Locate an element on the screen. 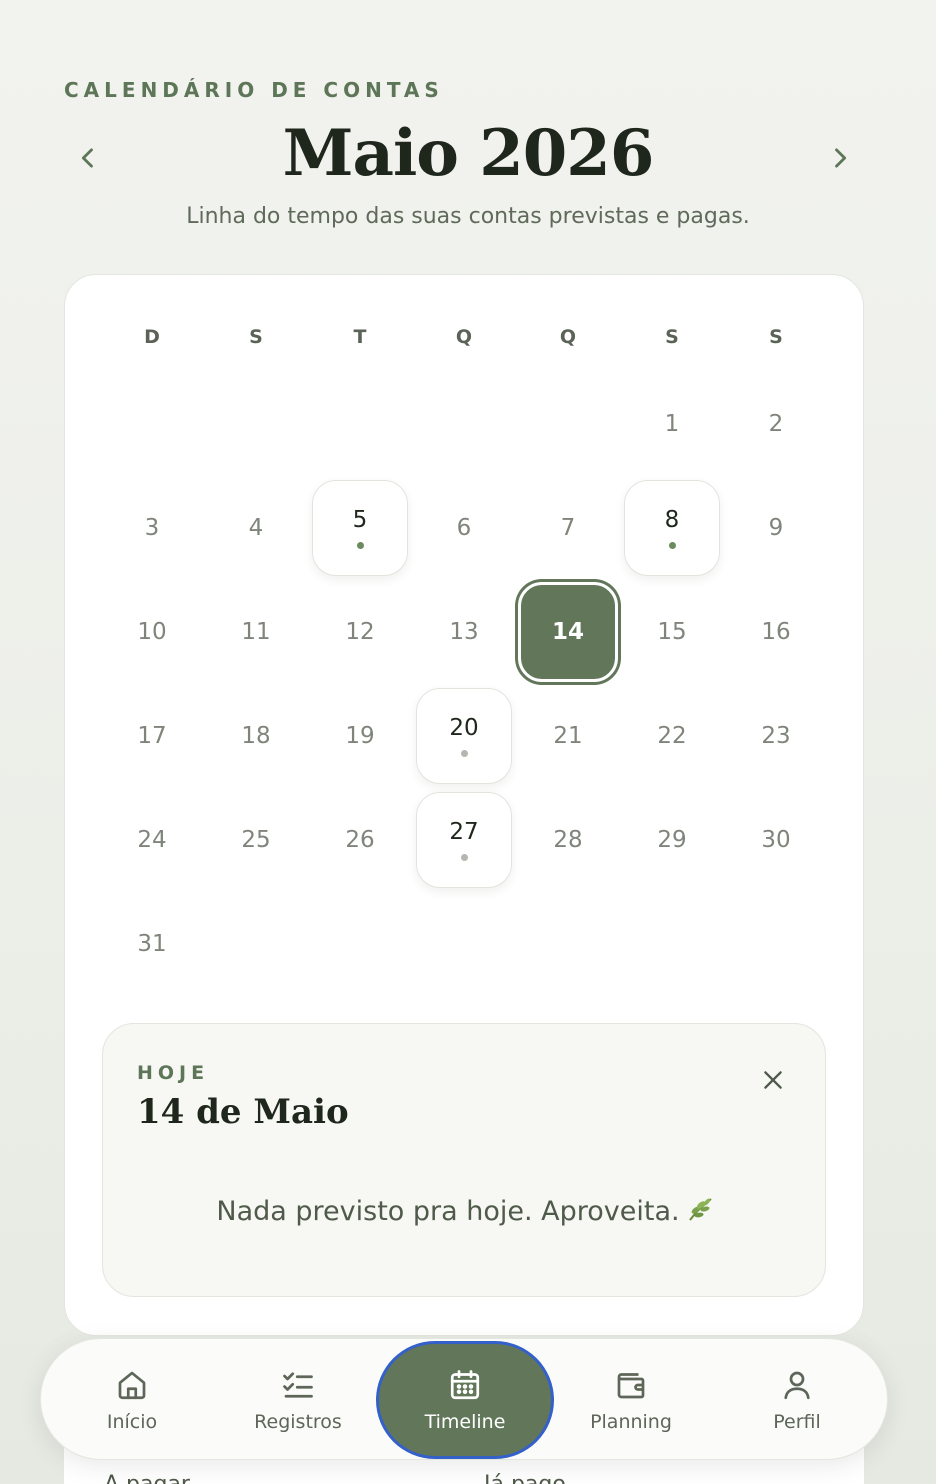 This screenshot has width=936, height=1484. paid-label: Já pago is located at coordinates (525, 1478).